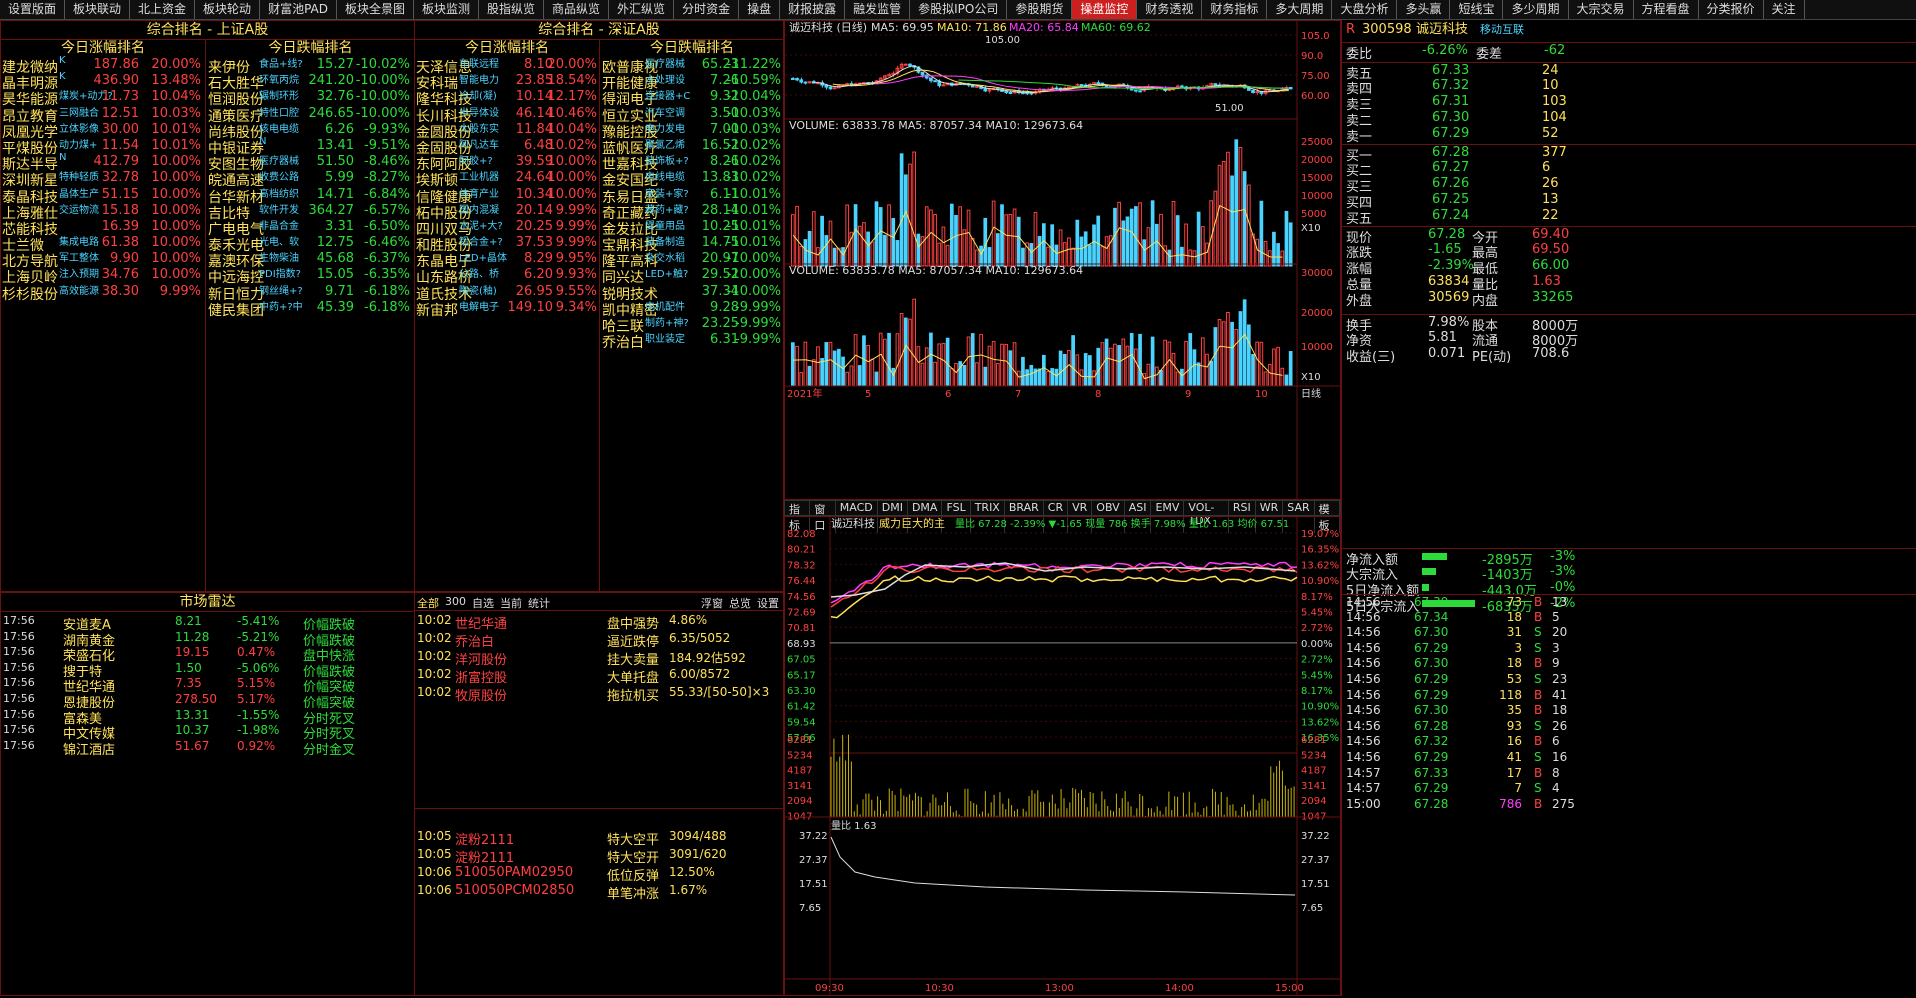 This screenshot has height=998, width=1916. I want to click on monitor-row: 10:06 510050PAM02950 低位反弹 12.50%, so click(599, 874).